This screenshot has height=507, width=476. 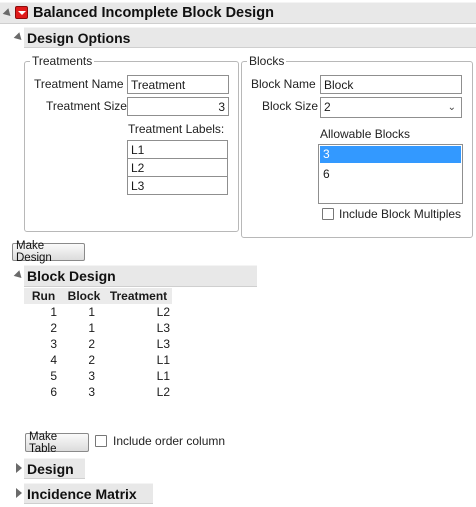 I want to click on treatment-label-input-2: L2, so click(x=177, y=167).